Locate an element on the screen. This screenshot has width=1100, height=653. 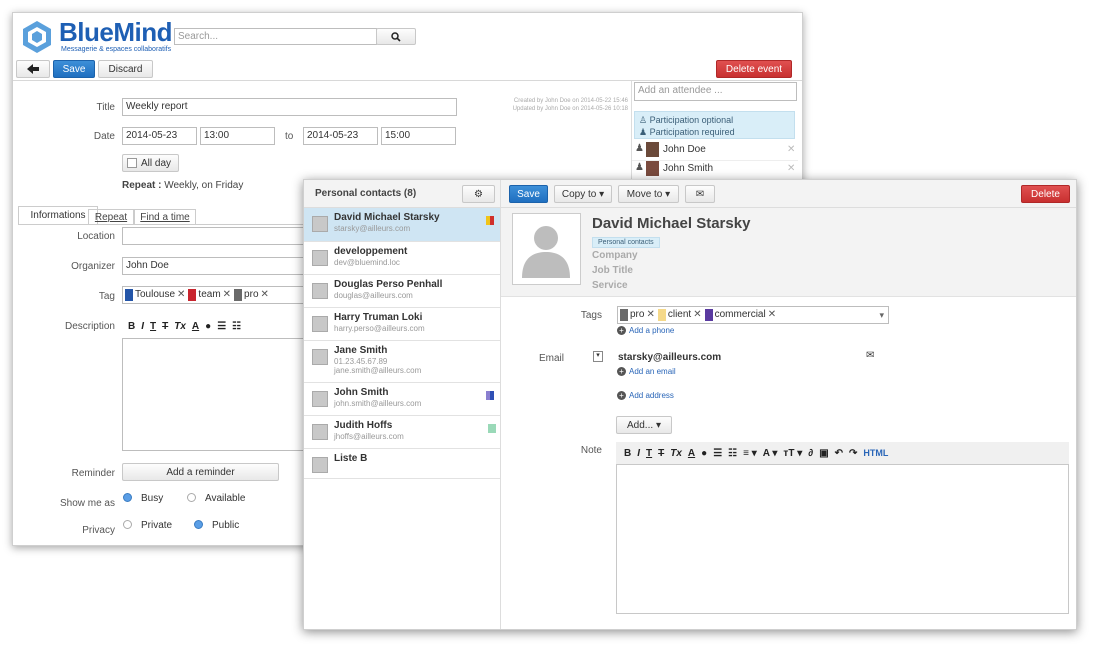
add-phone-link: + Add a phone is located at coordinates (645, 330).